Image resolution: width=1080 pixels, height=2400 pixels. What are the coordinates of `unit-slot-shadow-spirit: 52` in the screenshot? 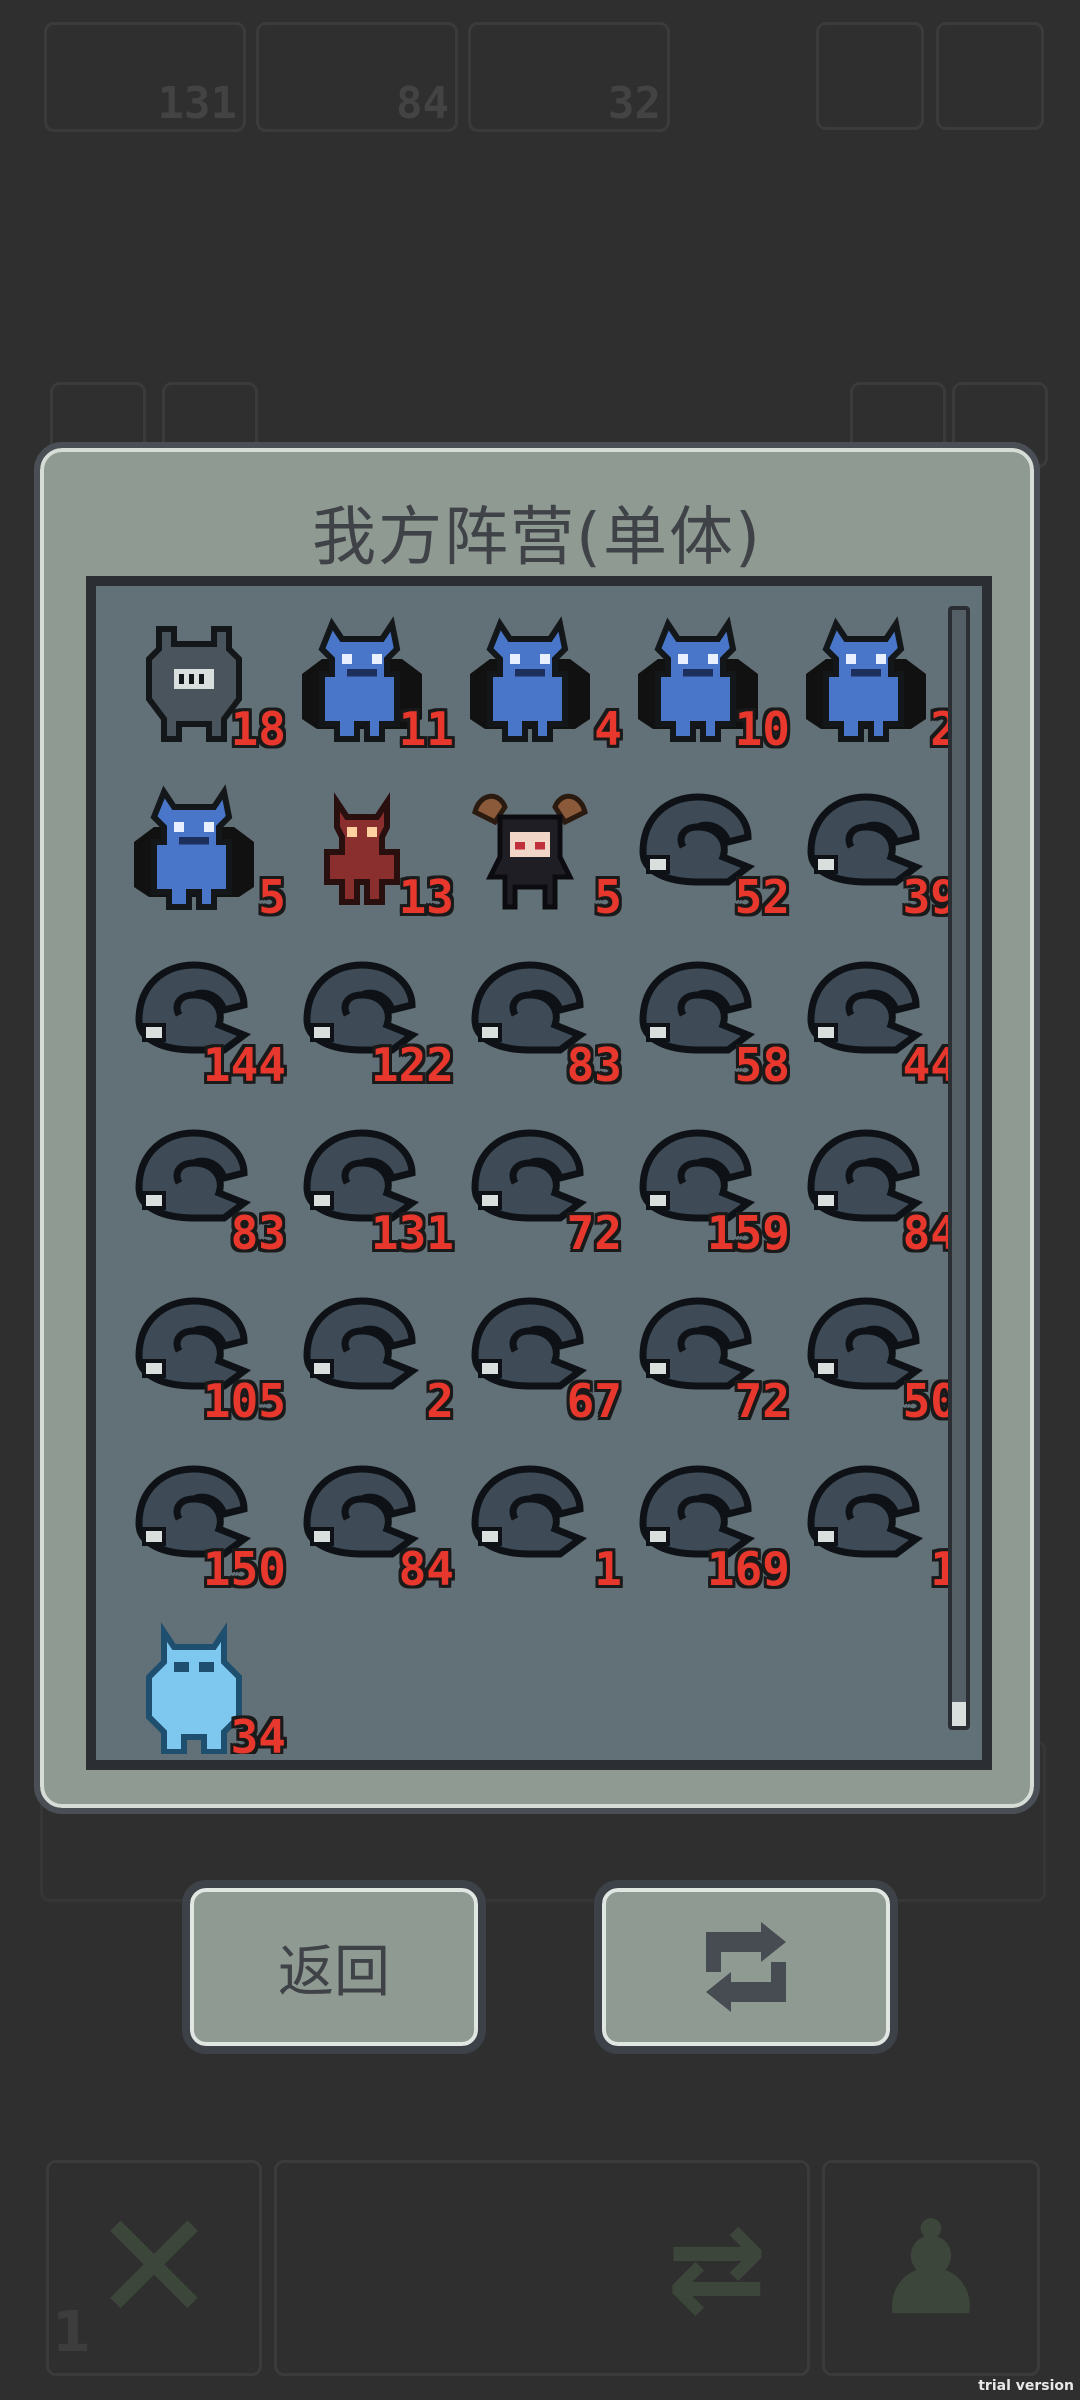 It's located at (712, 857).